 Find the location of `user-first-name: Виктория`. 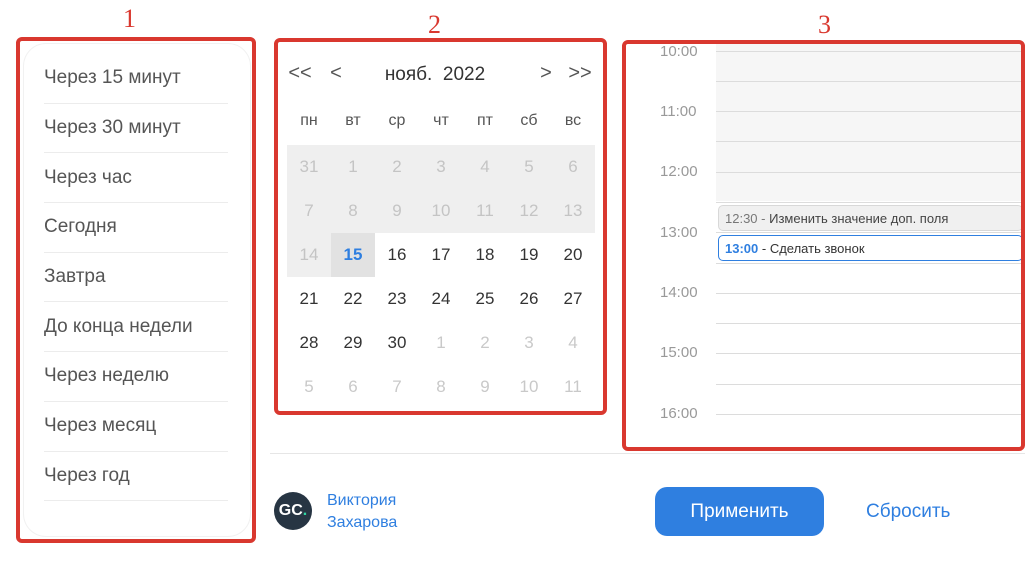

user-first-name: Виктория is located at coordinates (362, 500).